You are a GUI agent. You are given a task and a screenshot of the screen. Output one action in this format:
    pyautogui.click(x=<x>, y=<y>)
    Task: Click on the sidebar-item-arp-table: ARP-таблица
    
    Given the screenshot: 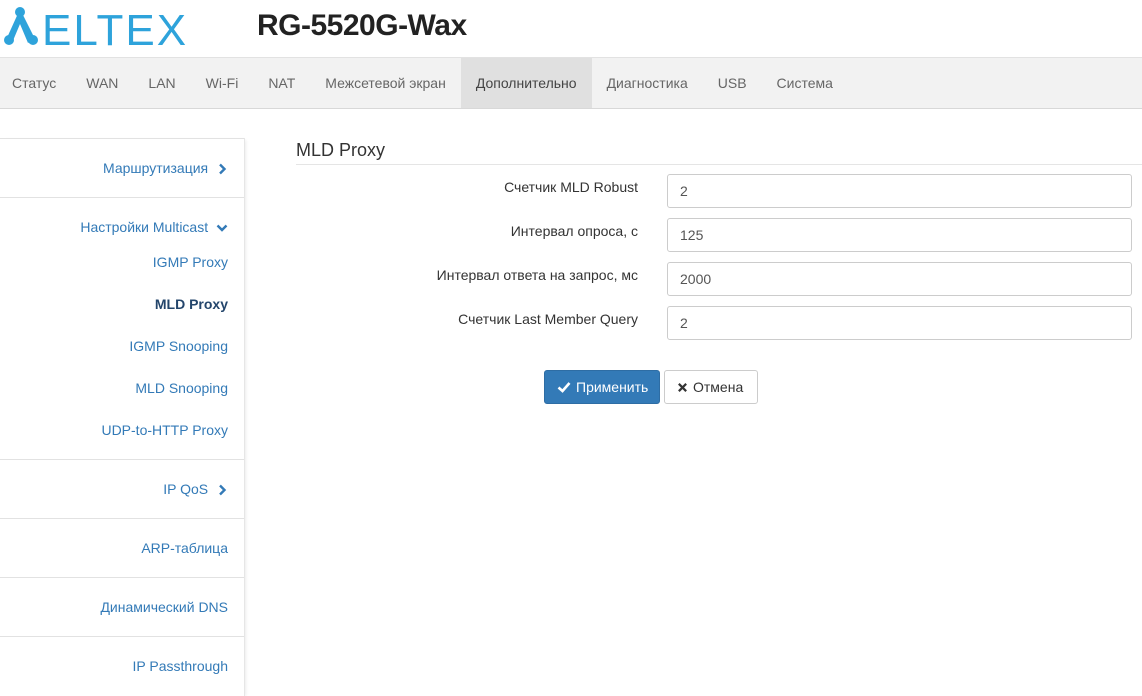 What is the action you would take?
    pyautogui.click(x=114, y=548)
    